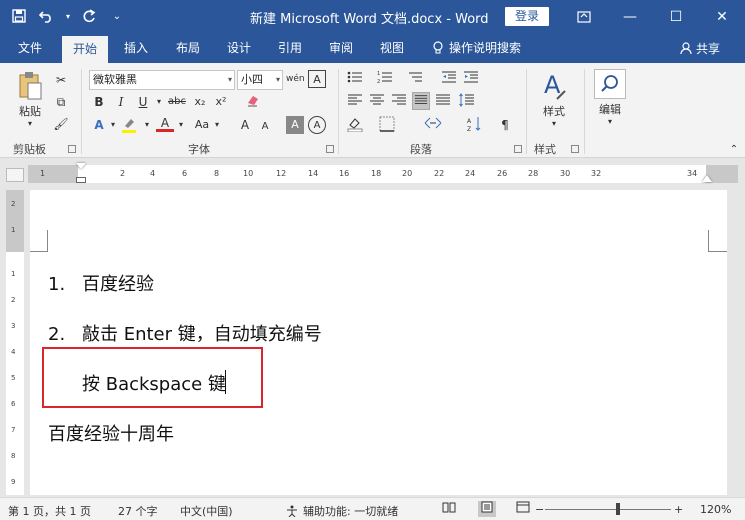  What do you see at coordinates (61, 102) in the screenshot?
I see `copy-icon: ⧉` at bounding box center [61, 102].